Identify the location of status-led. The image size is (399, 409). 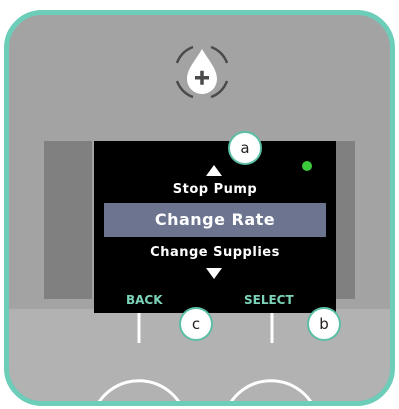
(307, 166).